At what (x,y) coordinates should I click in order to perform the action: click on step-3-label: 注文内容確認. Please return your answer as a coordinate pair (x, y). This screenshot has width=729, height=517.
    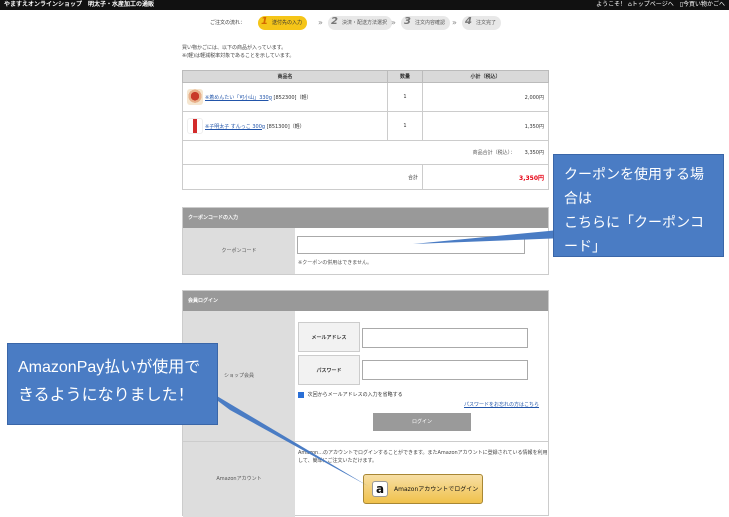
    Looking at the image, I should click on (430, 23).